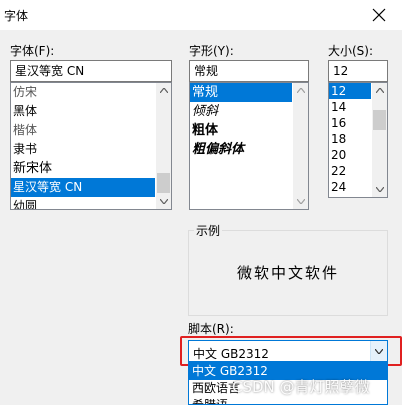 The width and height of the screenshot is (402, 405). I want to click on sample-text: 微软中文软件, so click(287, 273).